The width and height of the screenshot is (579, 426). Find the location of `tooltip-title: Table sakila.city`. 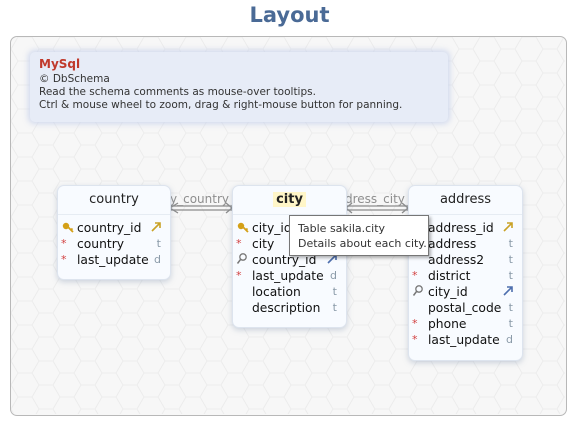

tooltip-title: Table sakila.city is located at coordinates (342, 228).